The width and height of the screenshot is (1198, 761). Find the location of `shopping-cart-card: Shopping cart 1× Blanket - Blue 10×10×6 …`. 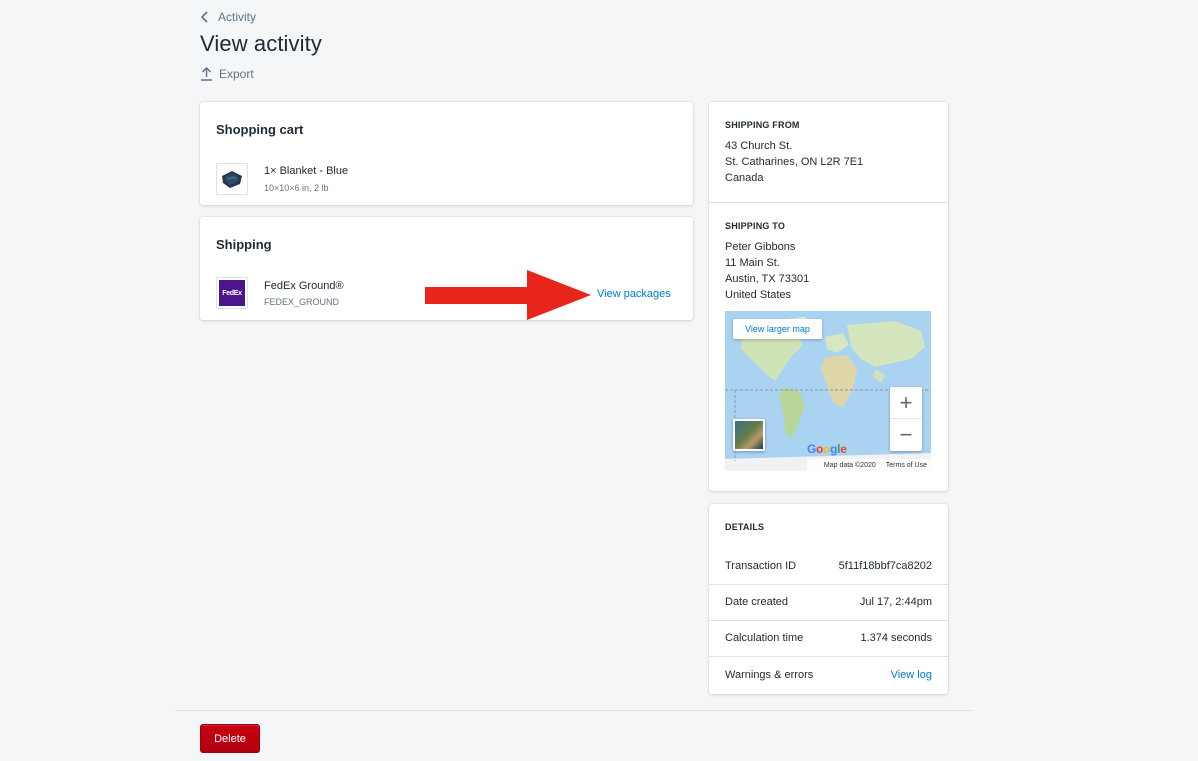

shopping-cart-card: Shopping cart 1× Blanket - Blue 10×10×6 … is located at coordinates (446, 153).